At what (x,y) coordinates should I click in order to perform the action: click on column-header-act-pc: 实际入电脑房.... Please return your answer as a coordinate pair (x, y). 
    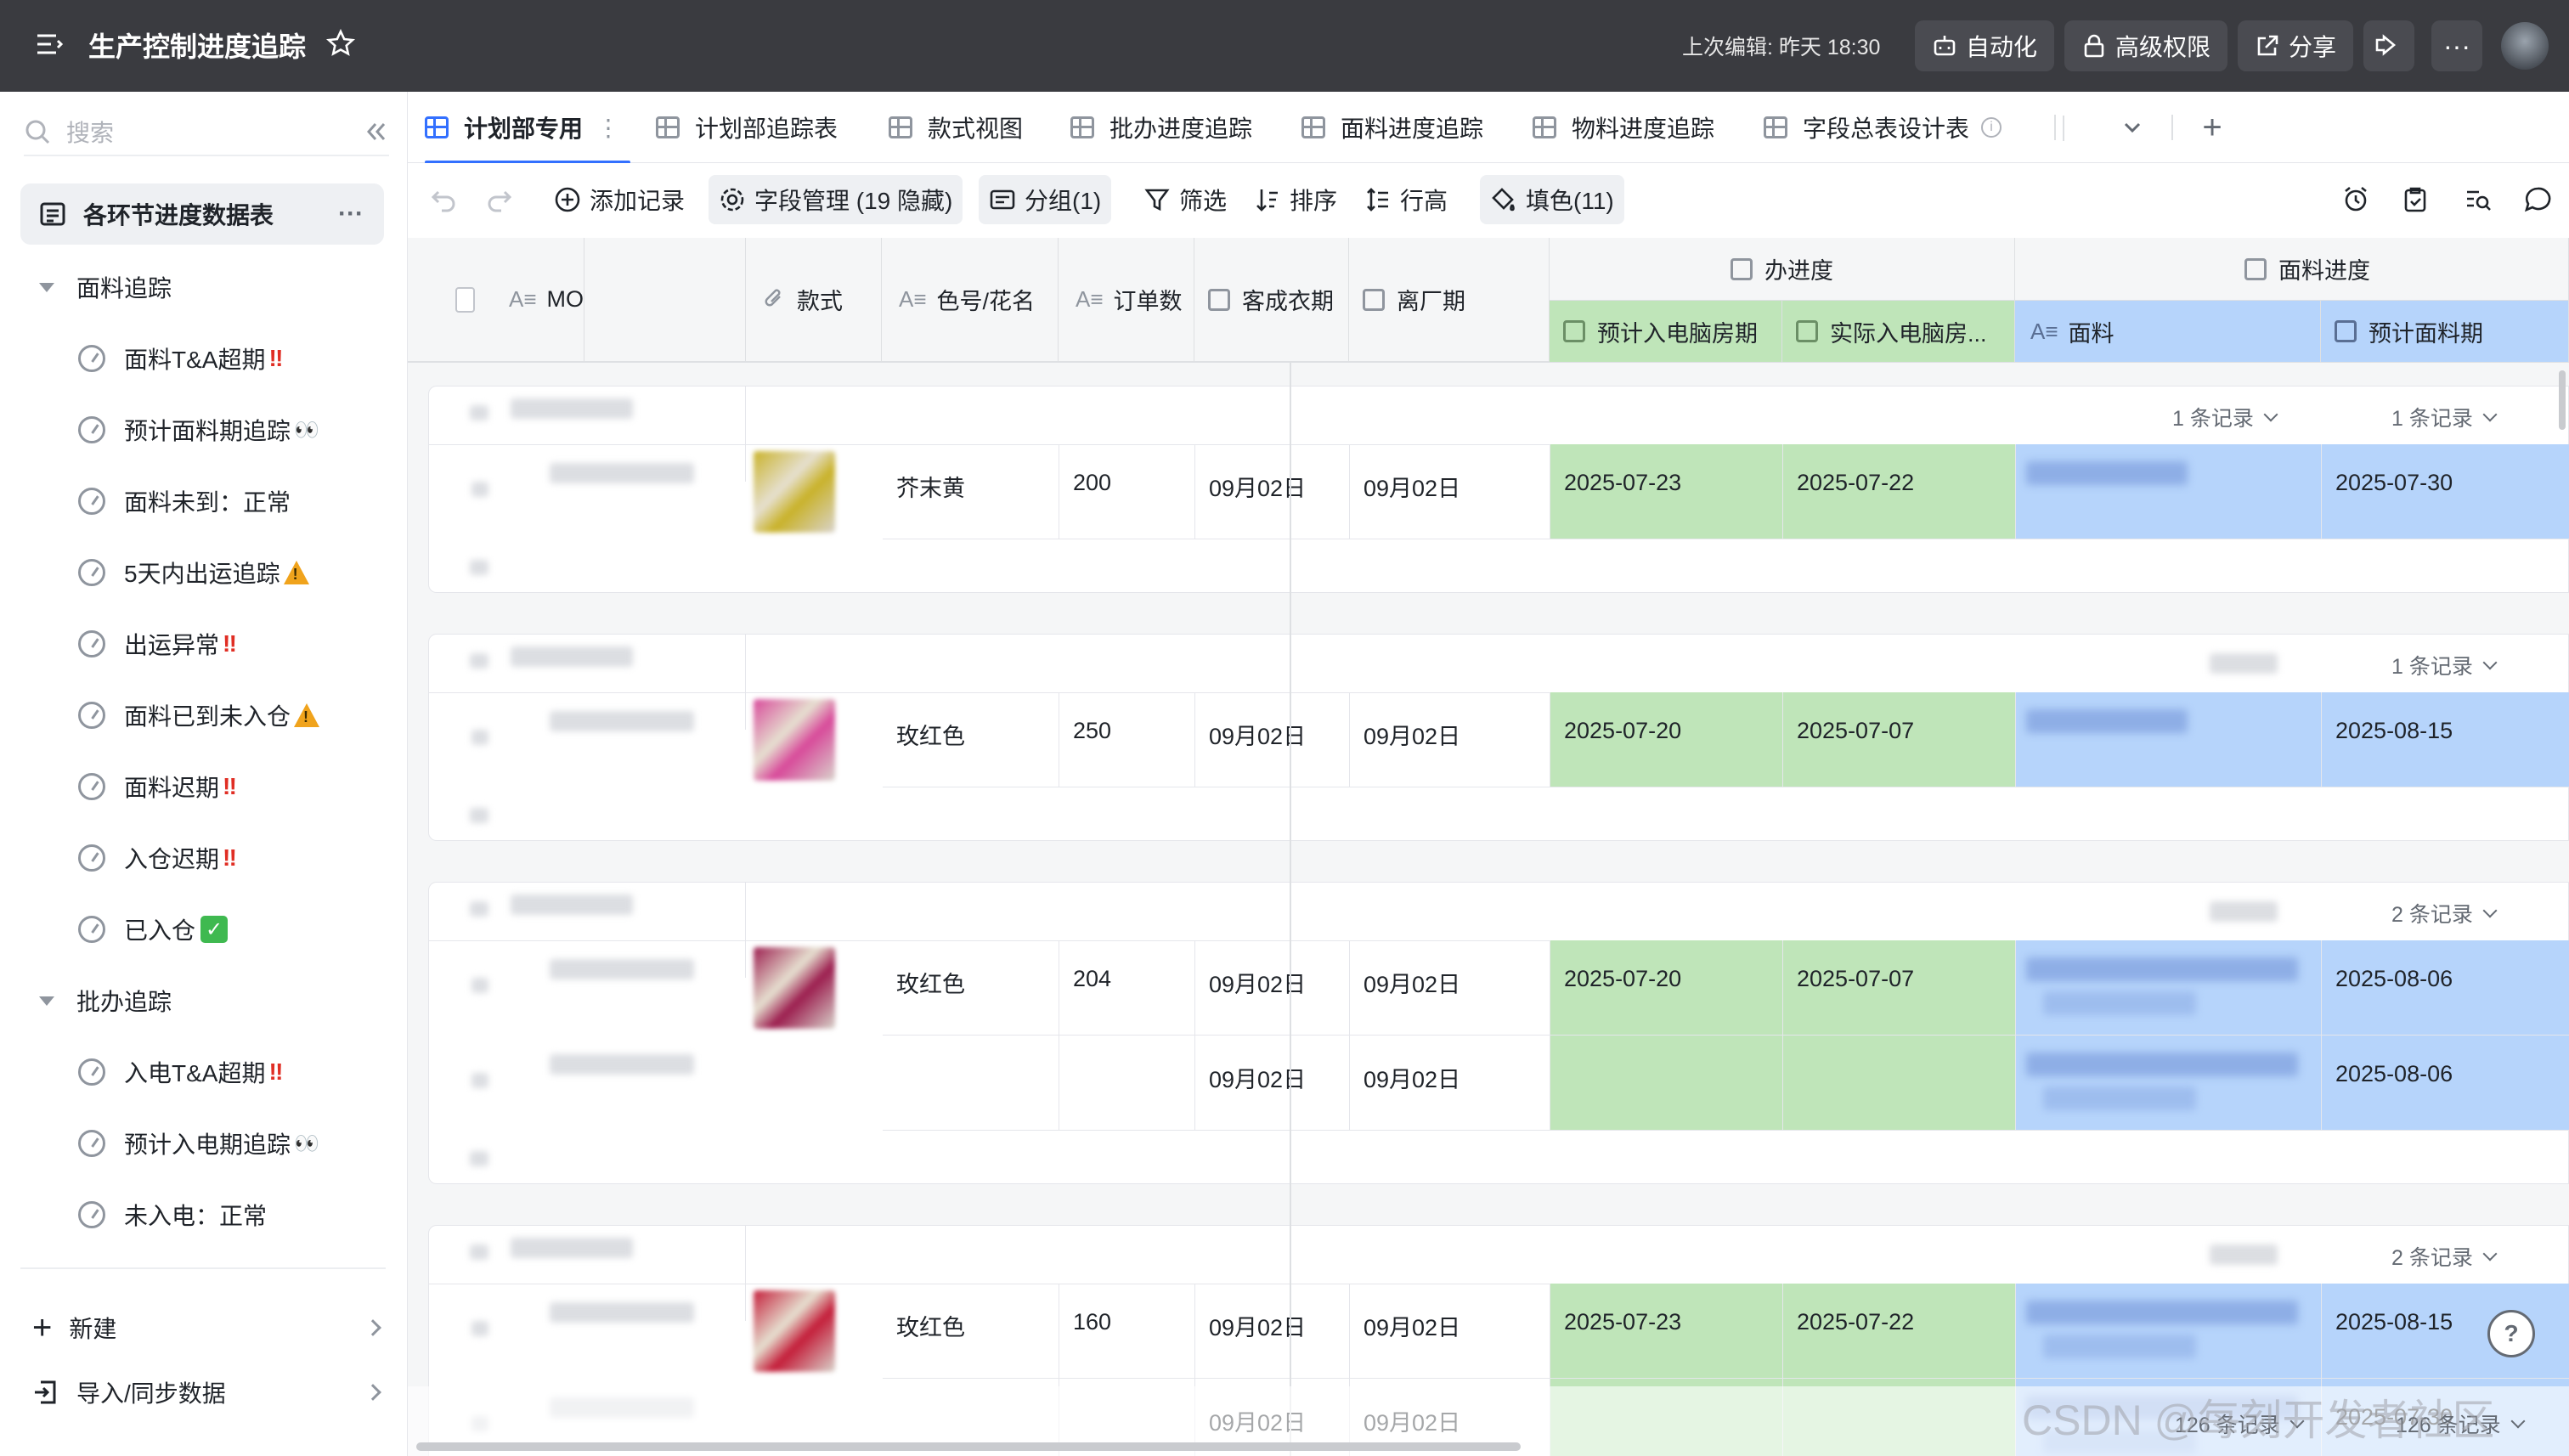
    Looking at the image, I should click on (1899, 332).